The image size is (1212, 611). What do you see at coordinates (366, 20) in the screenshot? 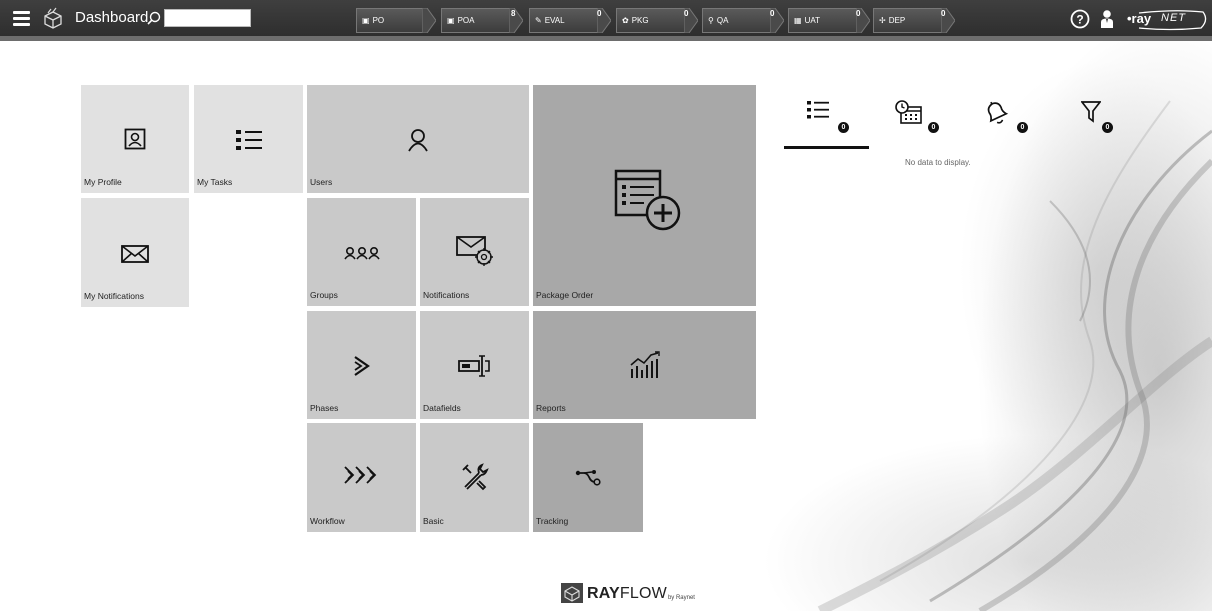
I see `po-icon: ▣` at bounding box center [366, 20].